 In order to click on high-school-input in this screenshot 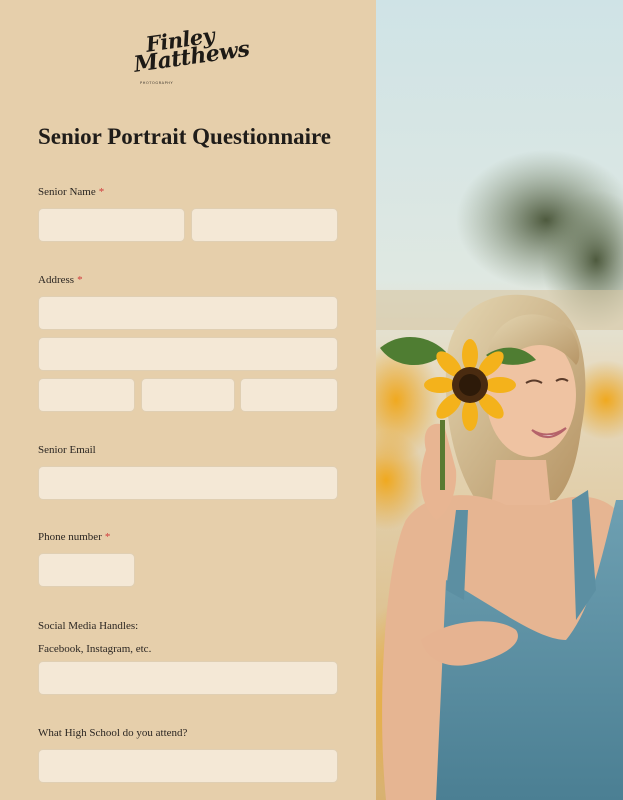, I will do `click(188, 766)`.